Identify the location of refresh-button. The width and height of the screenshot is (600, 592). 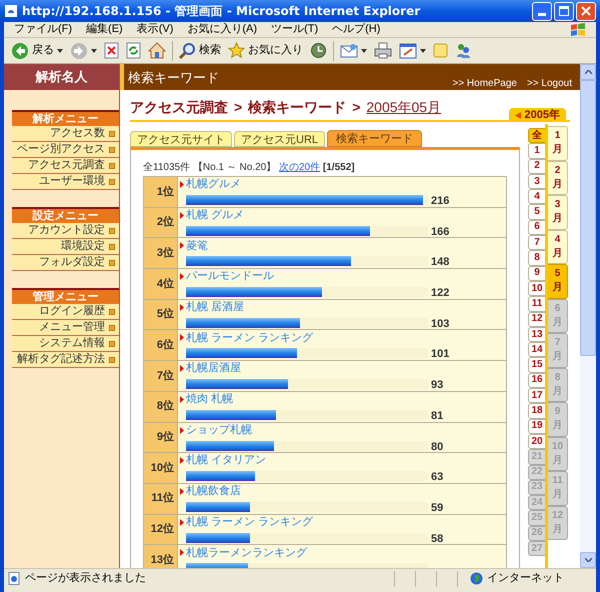
(133, 51).